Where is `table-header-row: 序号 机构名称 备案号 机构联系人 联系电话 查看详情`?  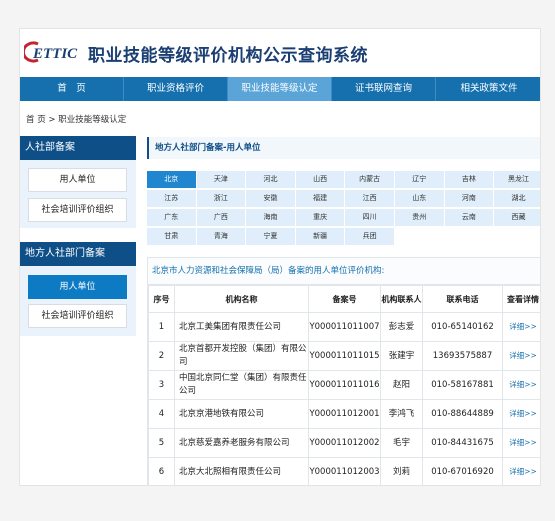 table-header-row: 序号 机构名称 备案号 机构联系人 联系电话 查看详情 is located at coordinates (344, 299).